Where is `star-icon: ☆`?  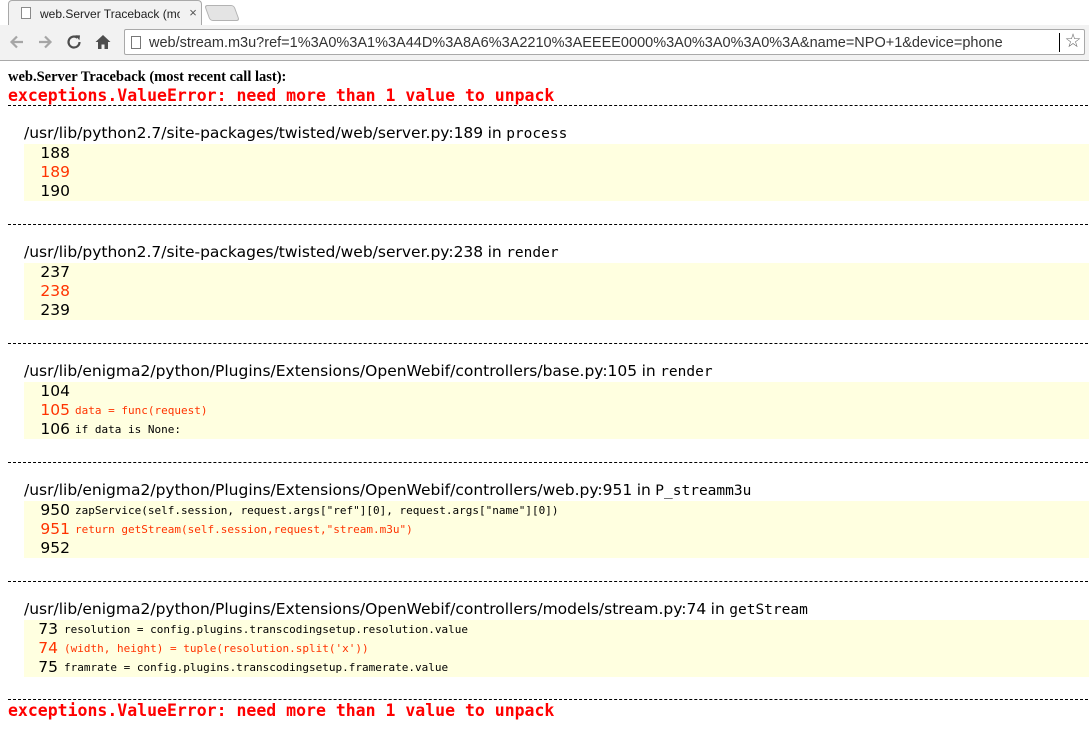 star-icon: ☆ is located at coordinates (1073, 42).